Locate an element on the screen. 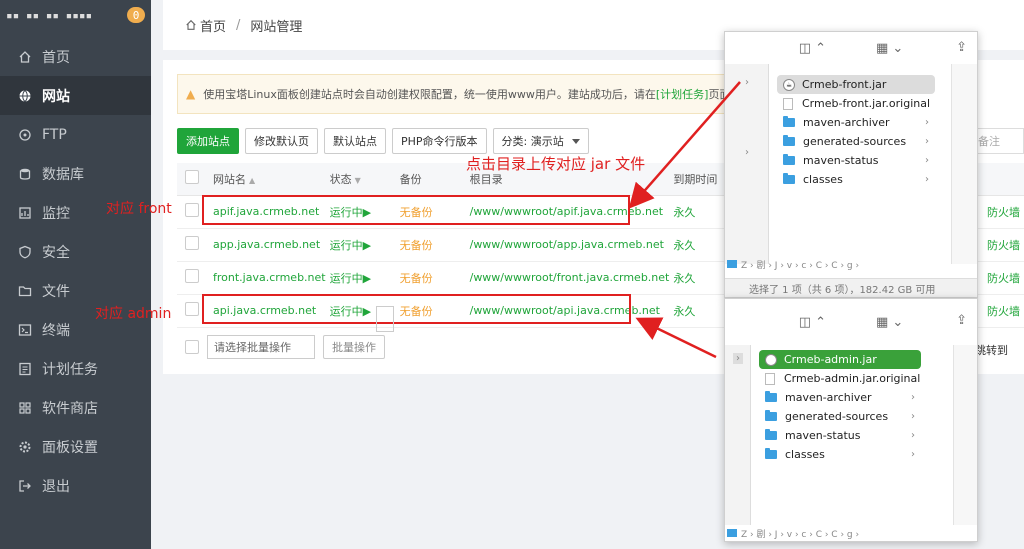 The height and width of the screenshot is (549, 1024). sidebar-item-store: 软件商店 is located at coordinates (75, 407).